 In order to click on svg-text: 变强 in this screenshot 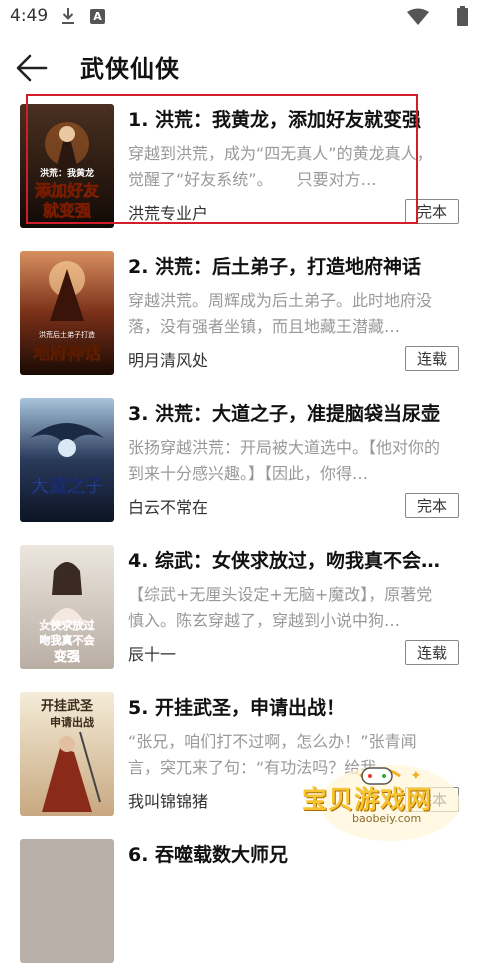, I will do `click(67, 657)`.